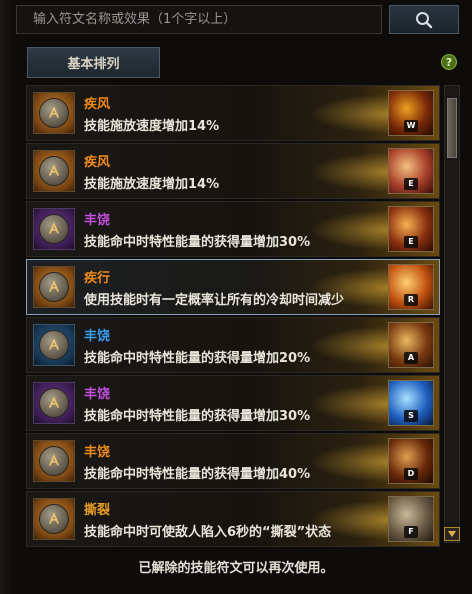 The height and width of the screenshot is (594, 472). Describe the element at coordinates (411, 519) in the screenshot. I see `skill-icon: F` at that location.